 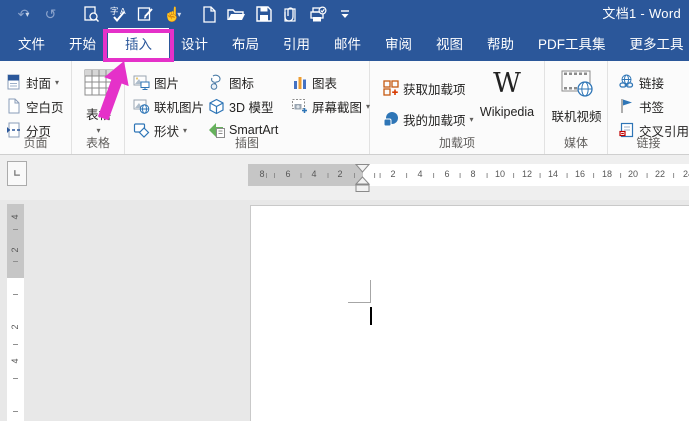 I want to click on 3d-model-icon, so click(x=216, y=106).